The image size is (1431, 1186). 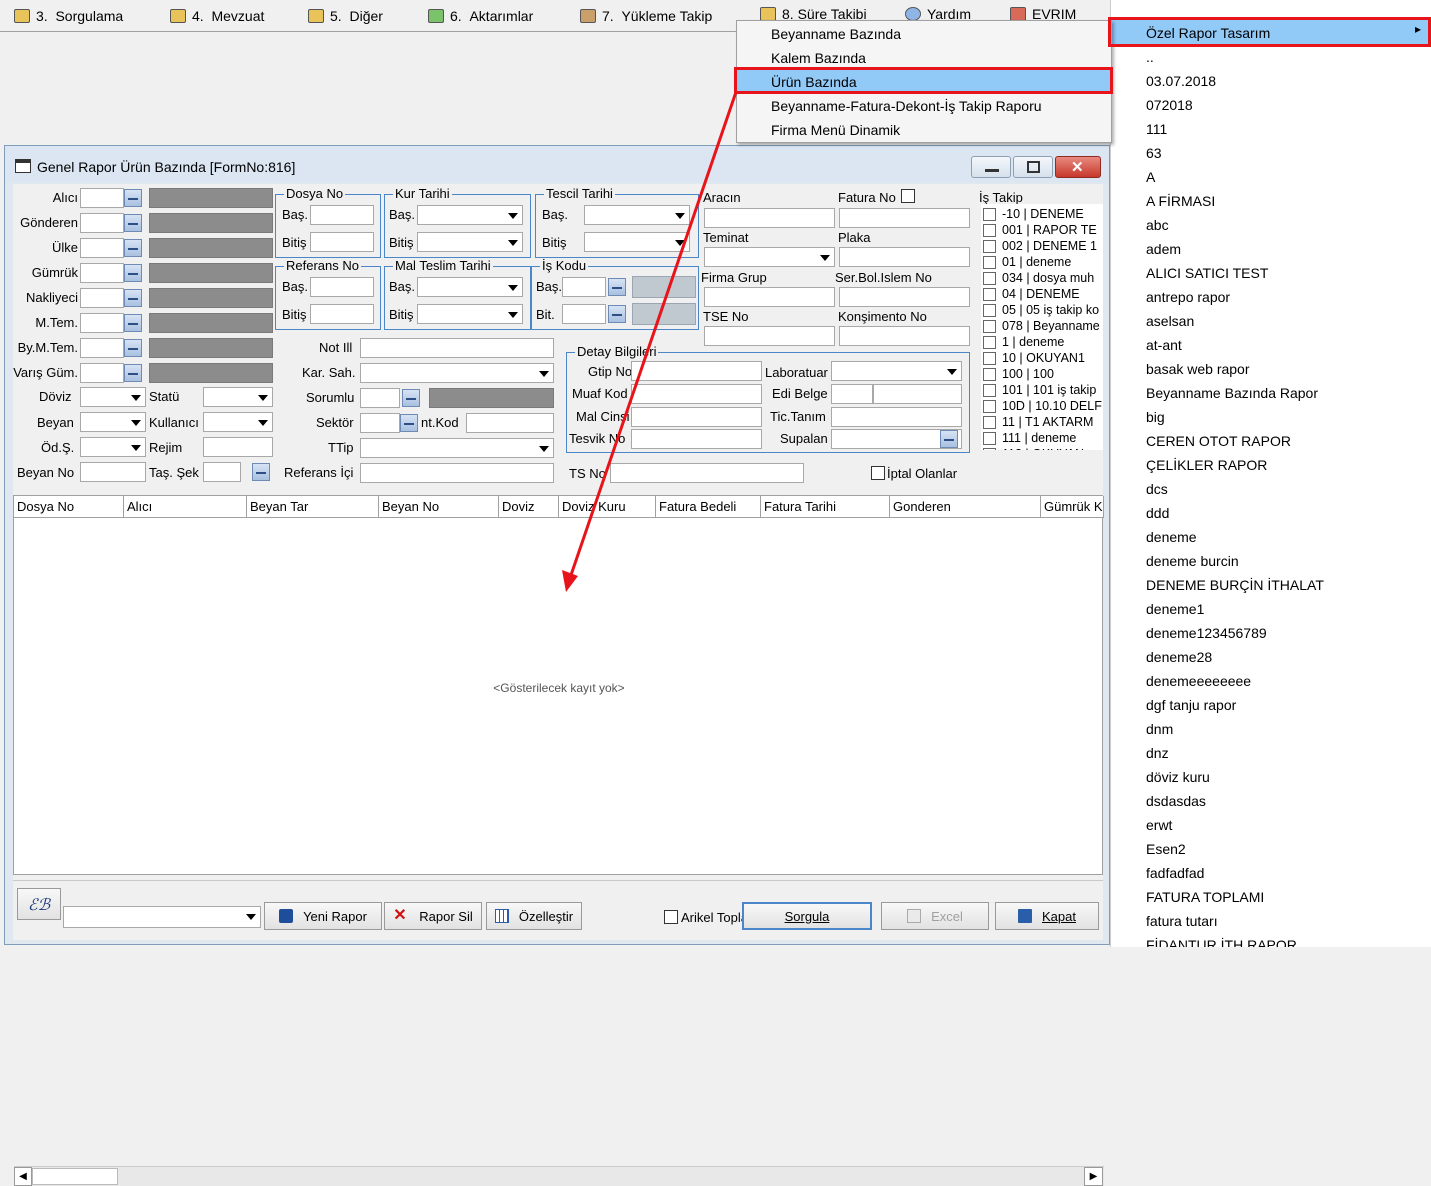 I want to click on is-takip-item: 001 | RAPOR TE, so click(x=1040, y=230).